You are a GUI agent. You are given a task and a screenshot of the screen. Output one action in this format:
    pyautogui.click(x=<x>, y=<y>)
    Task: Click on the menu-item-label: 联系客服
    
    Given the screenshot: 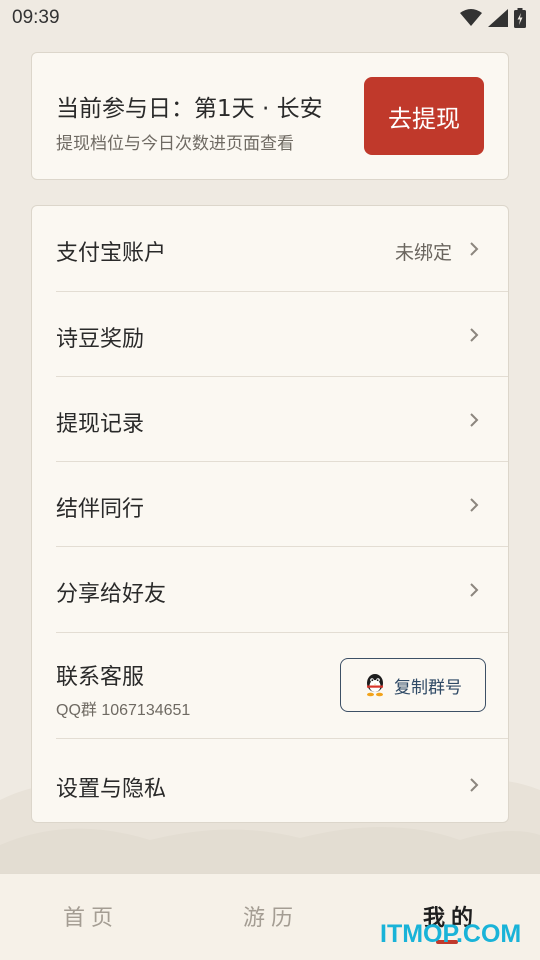 What is the action you would take?
    pyautogui.click(x=100, y=677)
    